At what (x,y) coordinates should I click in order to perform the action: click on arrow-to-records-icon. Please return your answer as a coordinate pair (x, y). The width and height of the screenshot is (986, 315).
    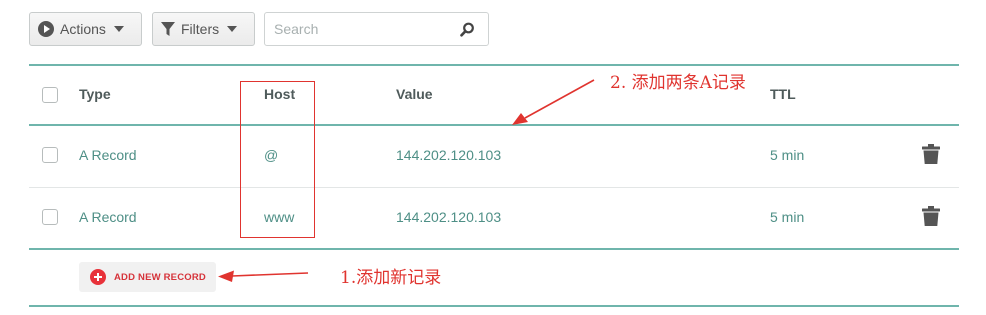
    Looking at the image, I should click on (553, 102).